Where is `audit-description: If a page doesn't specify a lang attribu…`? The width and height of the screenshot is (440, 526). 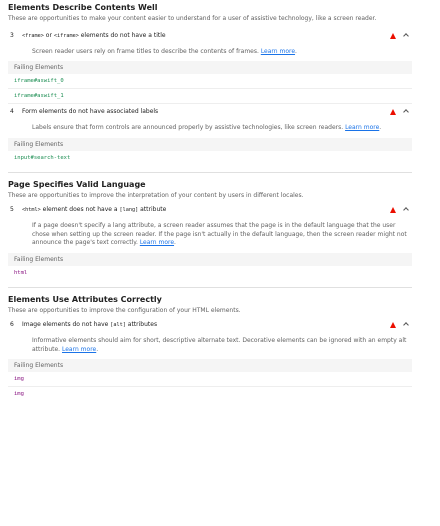
audit-description: If a page doesn't specify a lang attribu… is located at coordinates (210, 236).